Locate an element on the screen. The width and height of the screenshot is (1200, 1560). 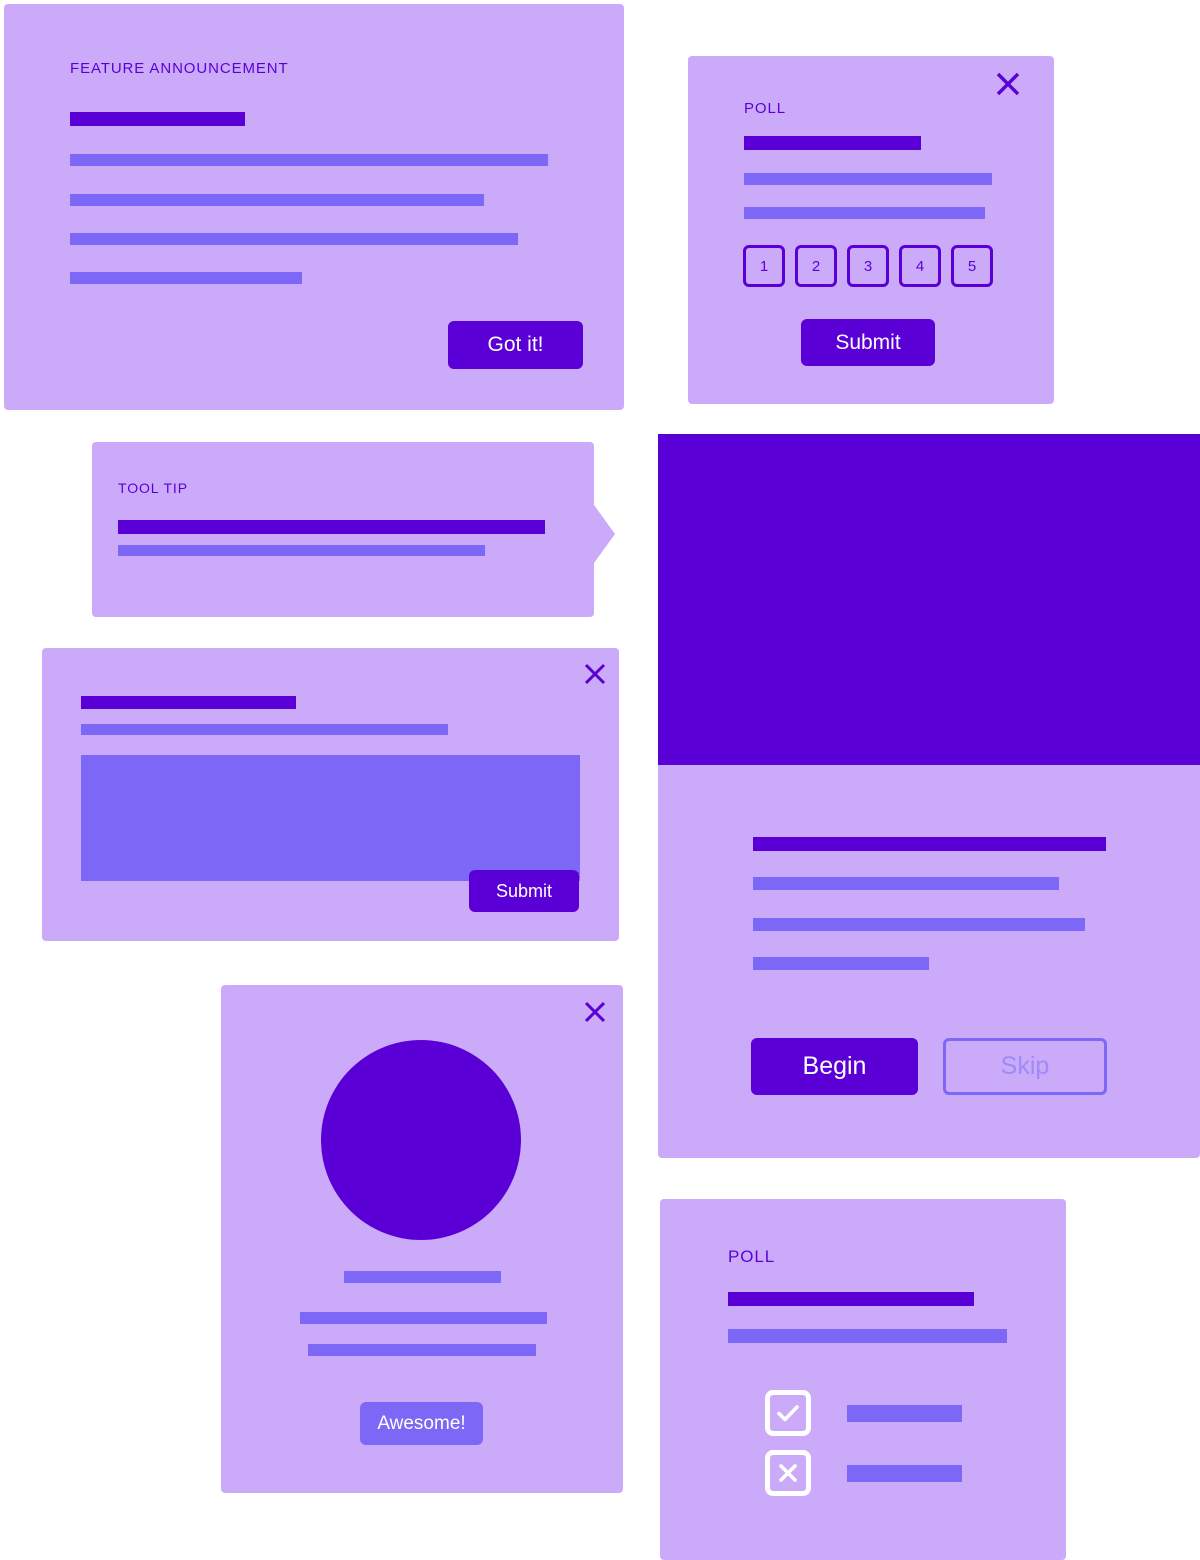
got-it-button: Got it! is located at coordinates (515, 345).